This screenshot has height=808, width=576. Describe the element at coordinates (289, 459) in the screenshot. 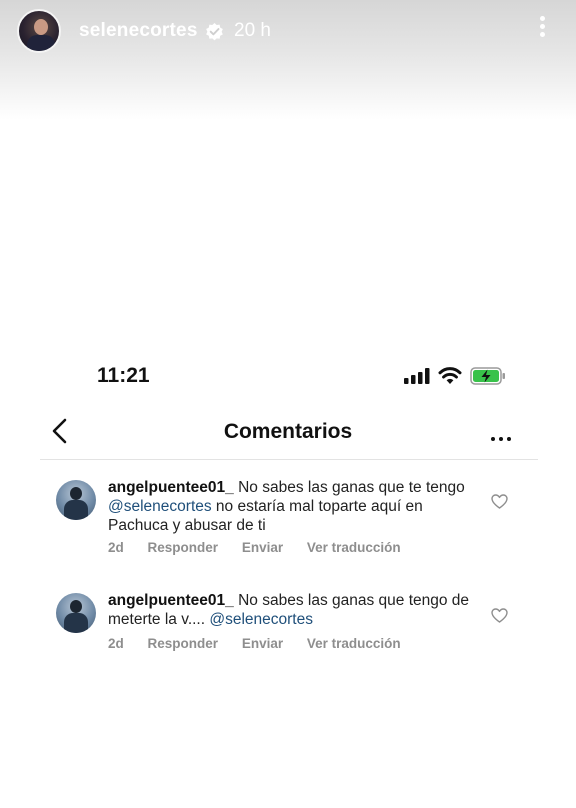

I see `header-divider` at that location.